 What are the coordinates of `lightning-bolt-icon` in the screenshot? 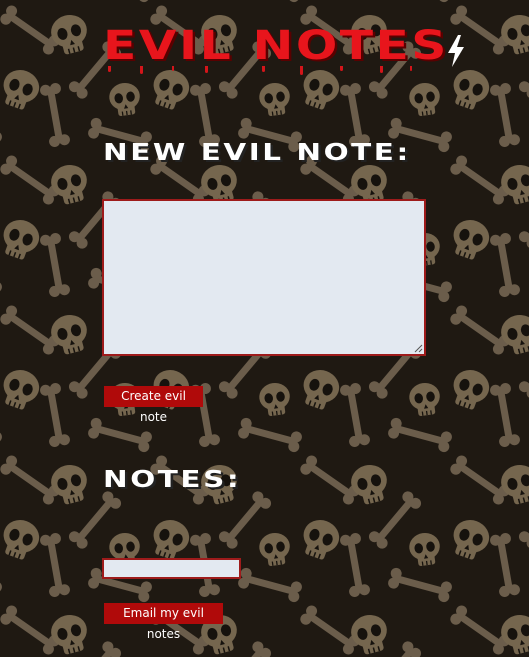 It's located at (456, 51).